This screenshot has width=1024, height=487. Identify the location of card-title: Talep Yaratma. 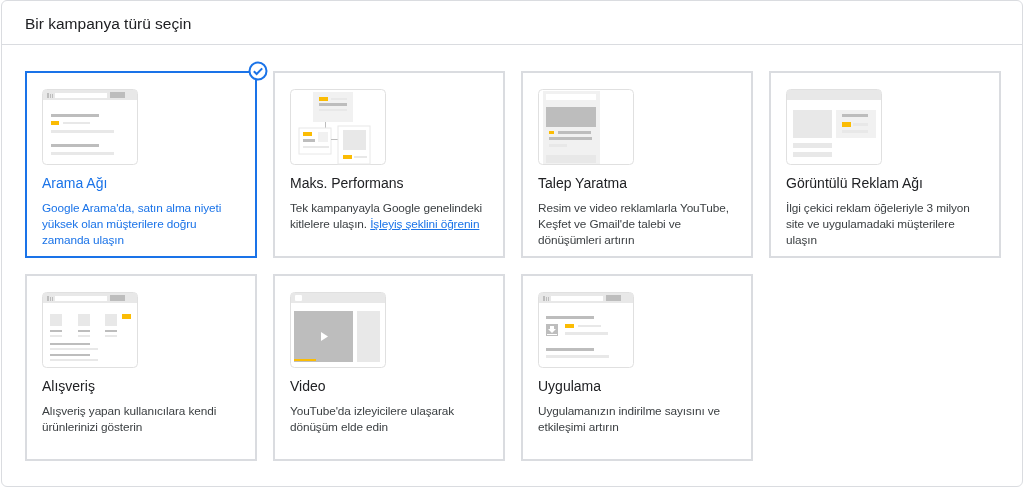
(583, 183).